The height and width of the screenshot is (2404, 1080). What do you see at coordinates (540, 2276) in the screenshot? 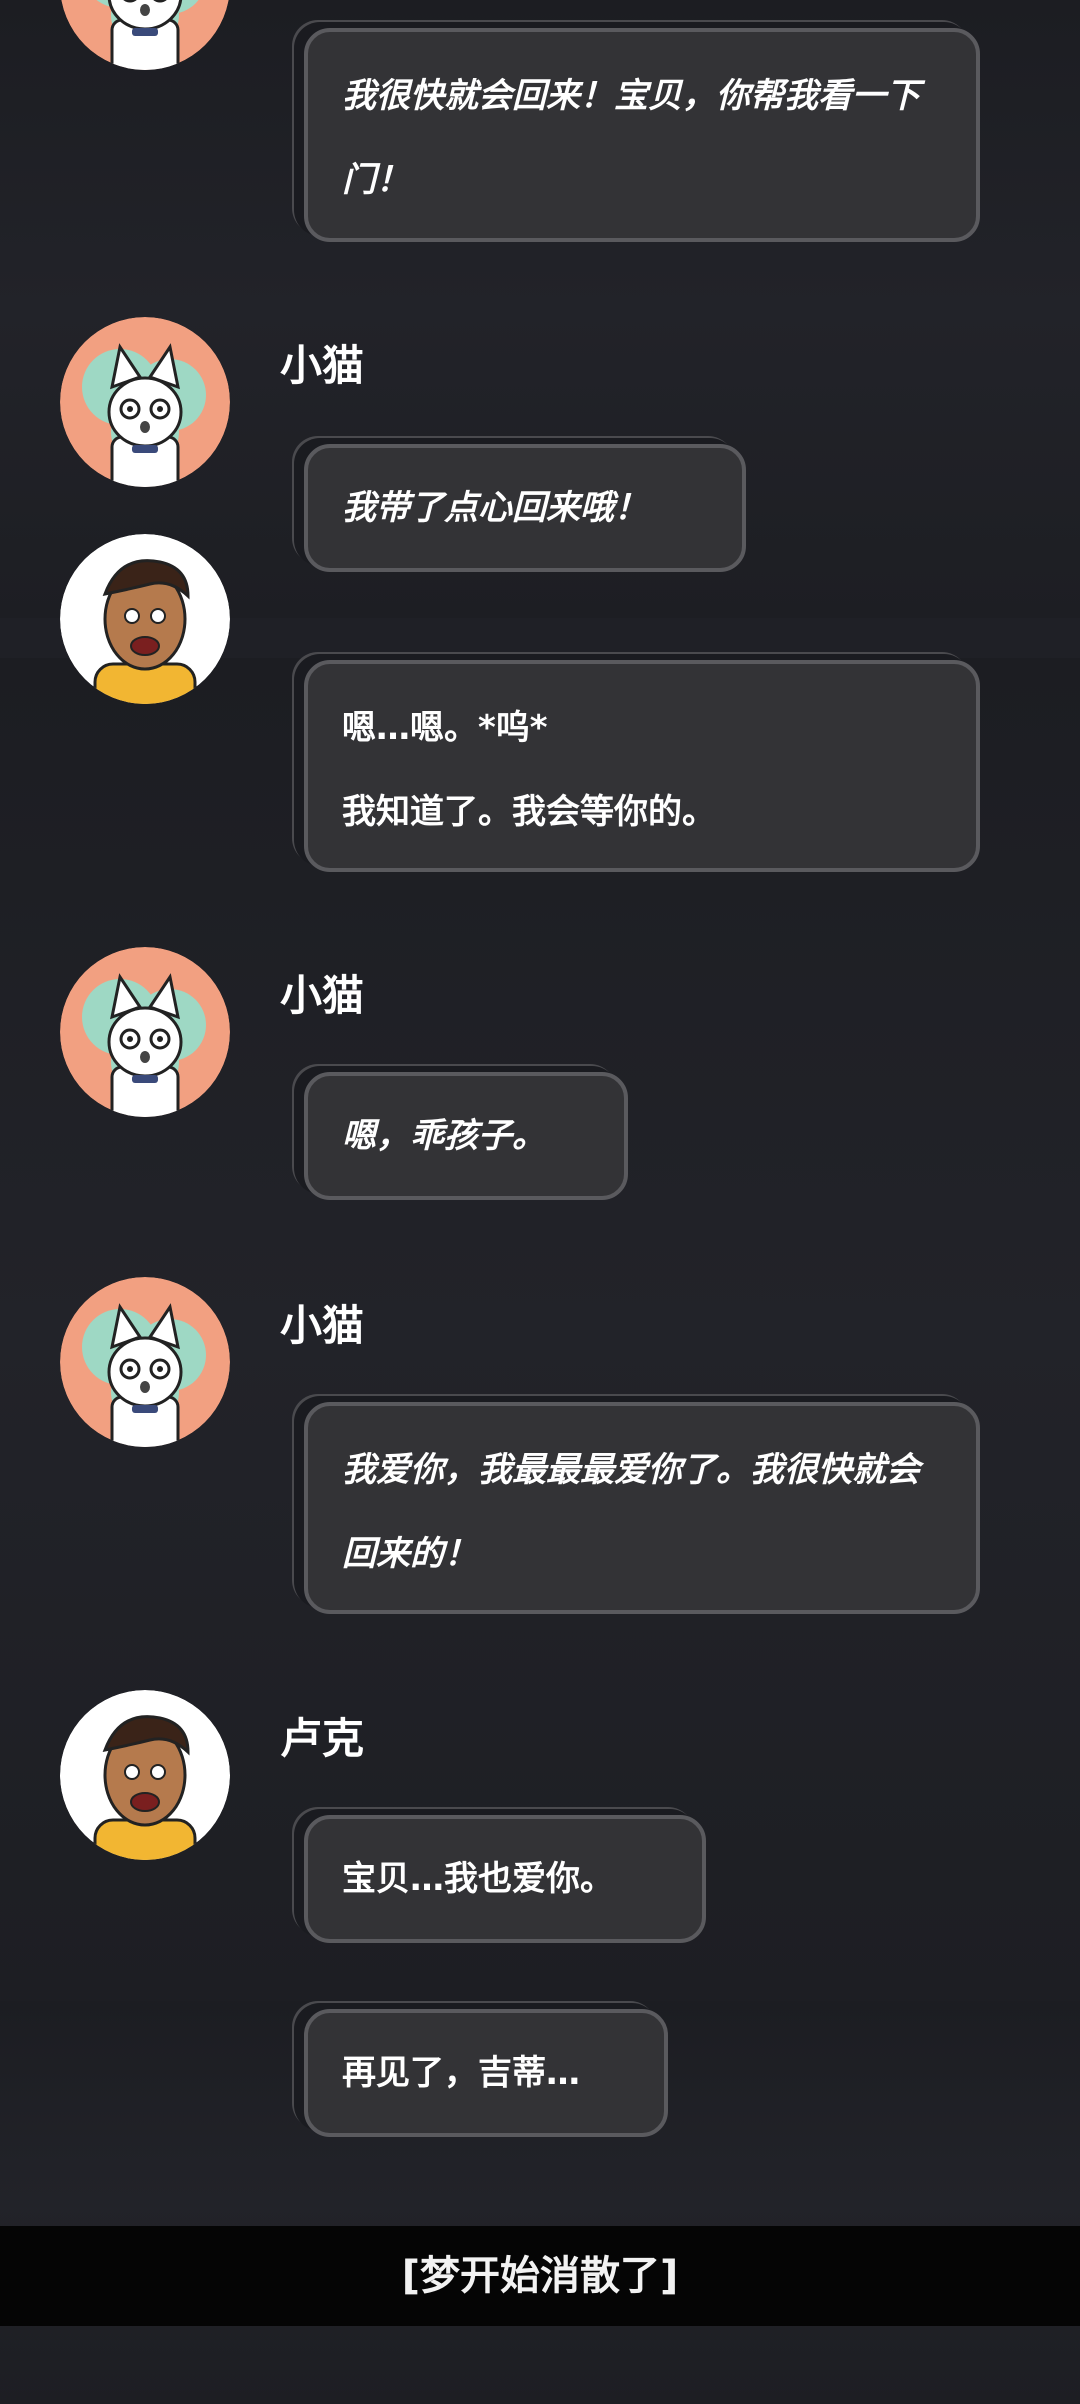
I see `narration-banner: [梦开始消散了]` at bounding box center [540, 2276].